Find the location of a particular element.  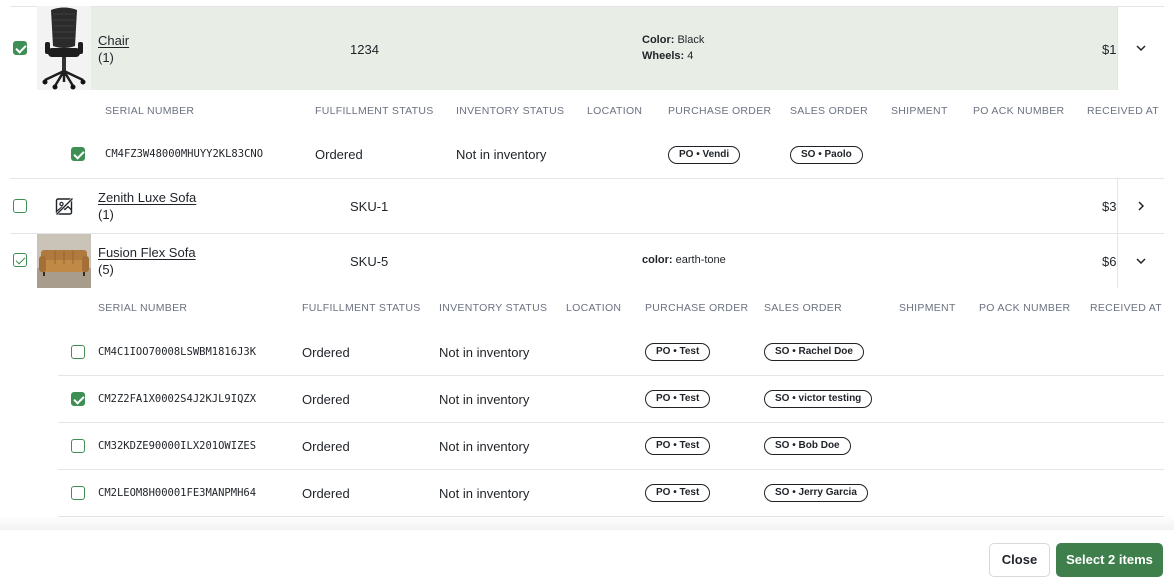

image-placeholder-icon is located at coordinates (64, 206).